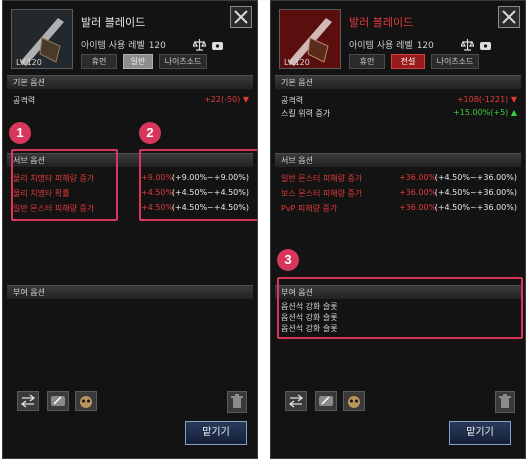 This screenshot has height=459, width=528. Describe the element at coordinates (130, 292) in the screenshot. I see `potential-options-header: 부여 옵션` at that location.